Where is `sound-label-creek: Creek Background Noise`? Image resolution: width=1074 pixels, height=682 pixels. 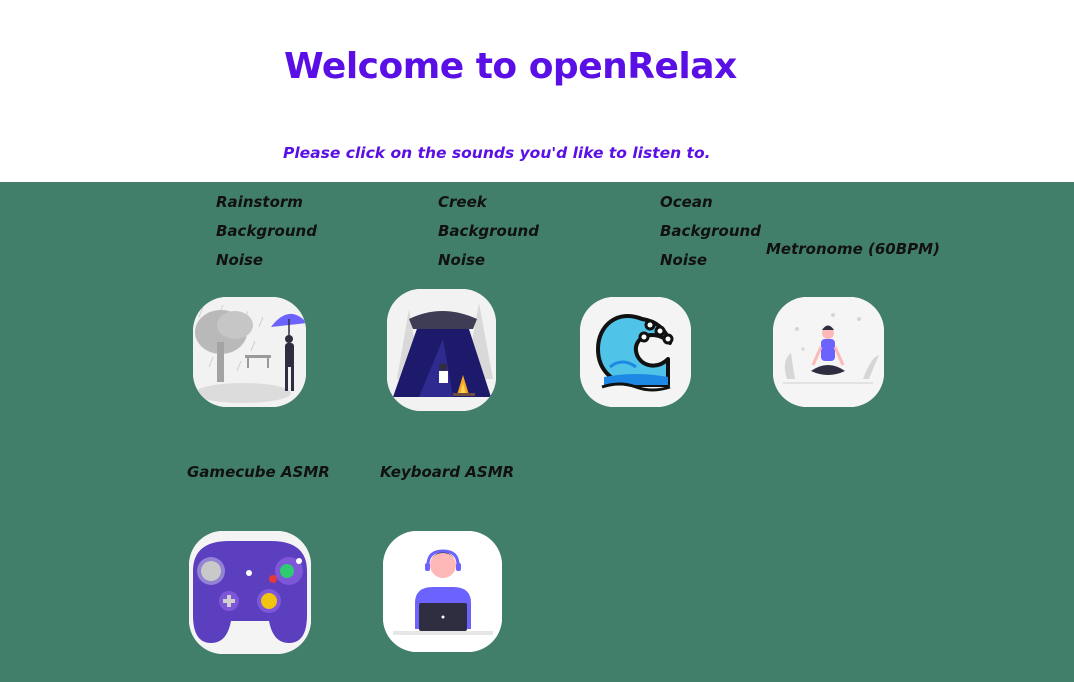
sound-label-creek: Creek Background Noise is located at coordinates (488, 231).